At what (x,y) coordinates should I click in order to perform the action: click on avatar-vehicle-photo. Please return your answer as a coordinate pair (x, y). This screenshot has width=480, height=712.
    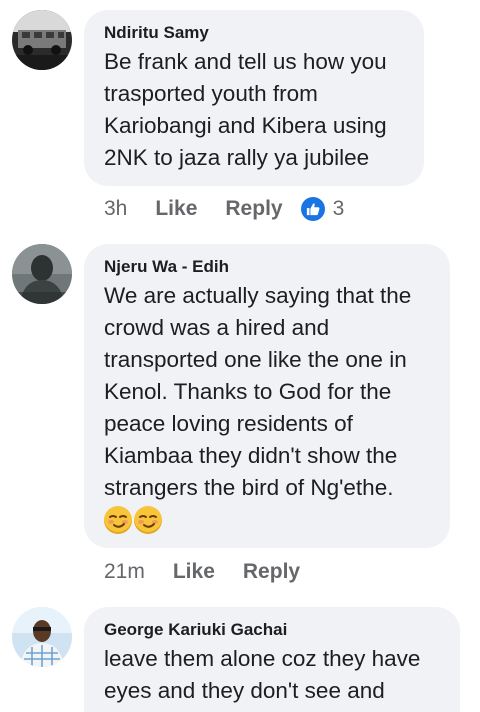
    Looking at the image, I should click on (42, 40).